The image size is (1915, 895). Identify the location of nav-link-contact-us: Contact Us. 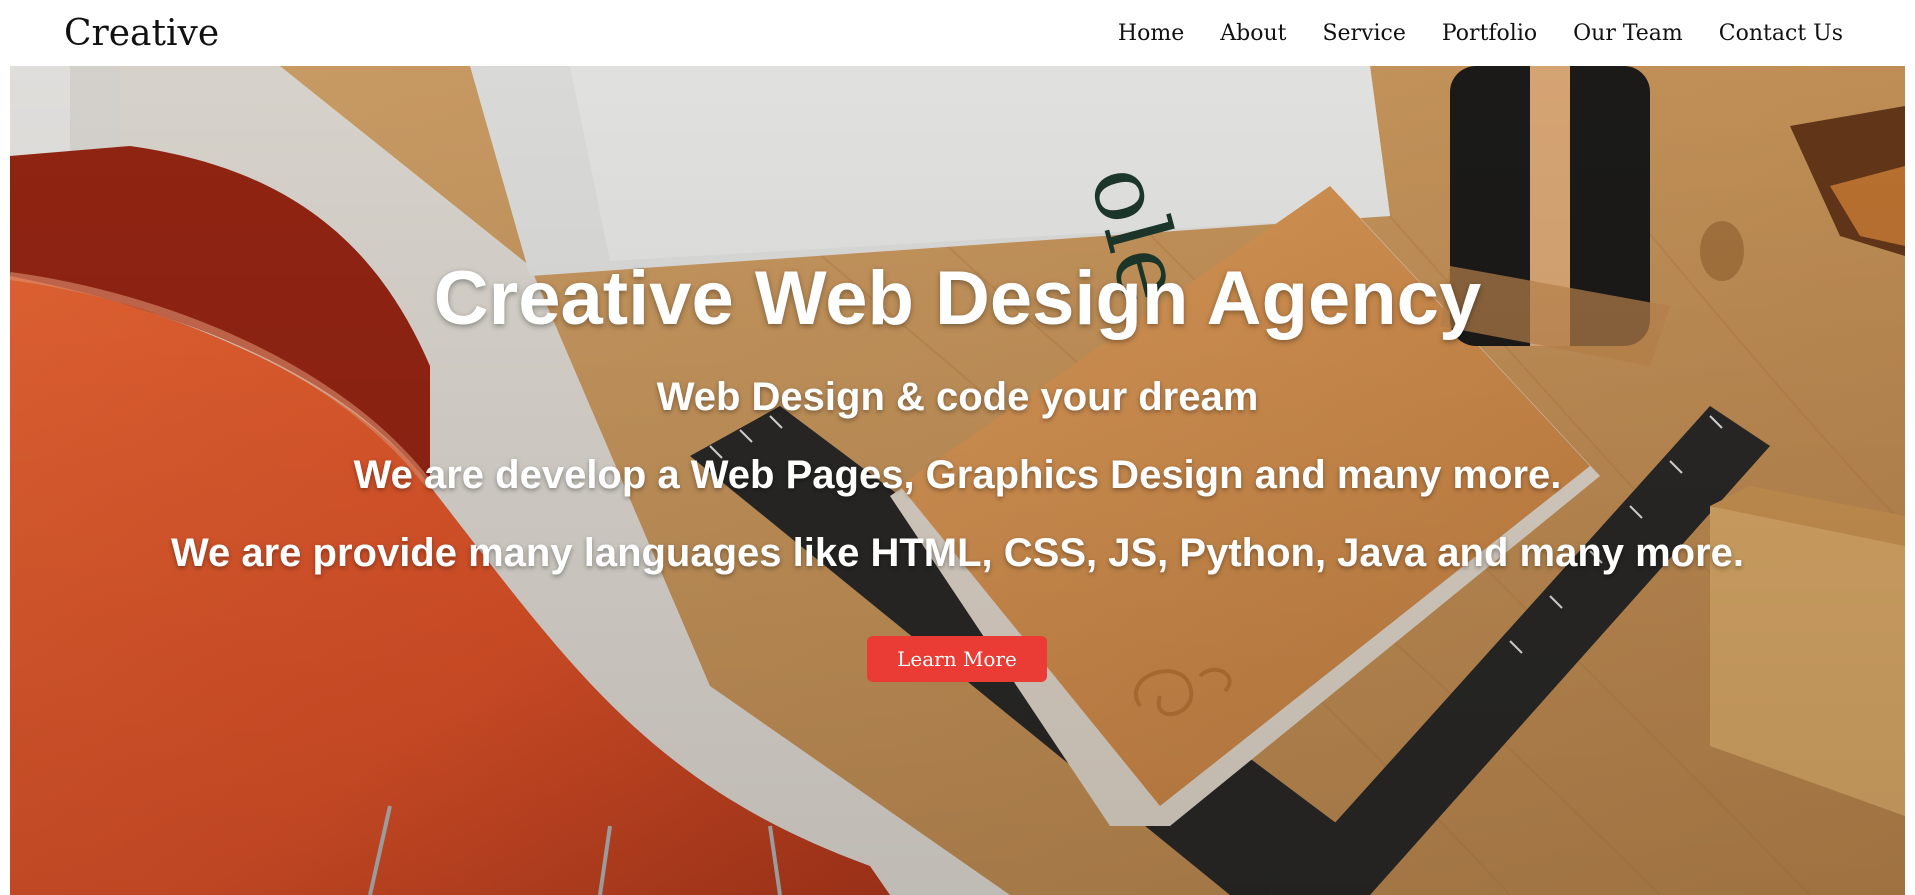
(1781, 33).